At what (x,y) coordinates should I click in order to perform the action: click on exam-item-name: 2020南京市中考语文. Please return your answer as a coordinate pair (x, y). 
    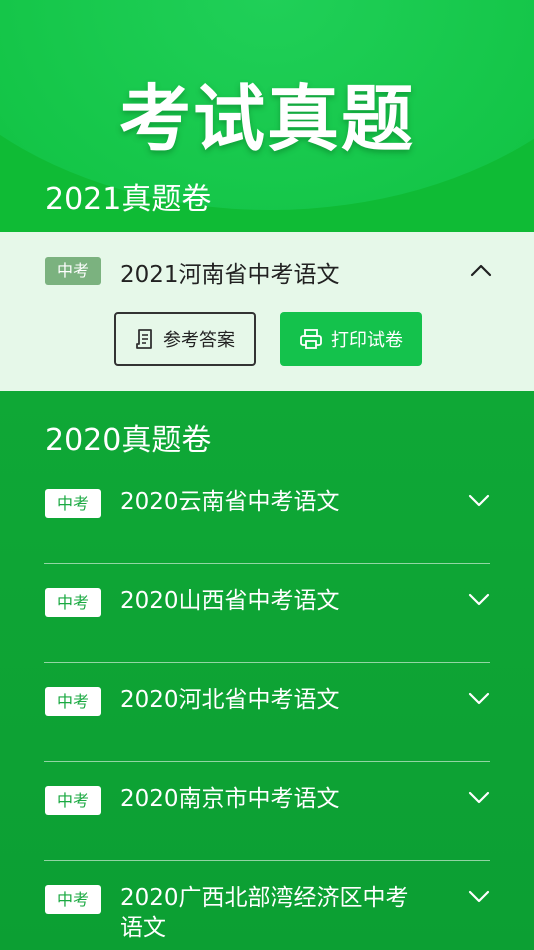
    Looking at the image, I should click on (270, 799).